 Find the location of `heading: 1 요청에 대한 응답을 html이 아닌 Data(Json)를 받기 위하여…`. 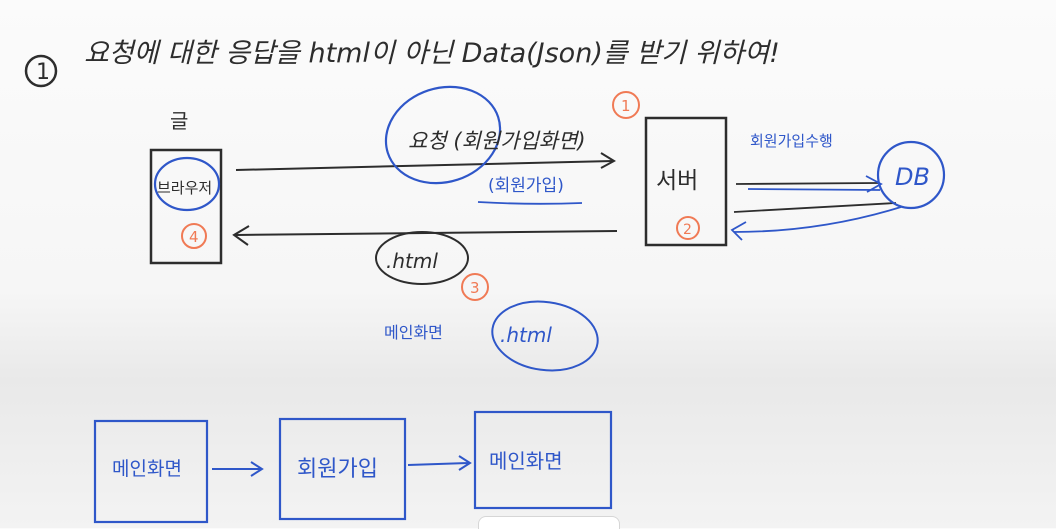

heading: 1 요청에 대한 응답을 html이 아닌 Data(Json)를 받기 위하여… is located at coordinates (402, 63).